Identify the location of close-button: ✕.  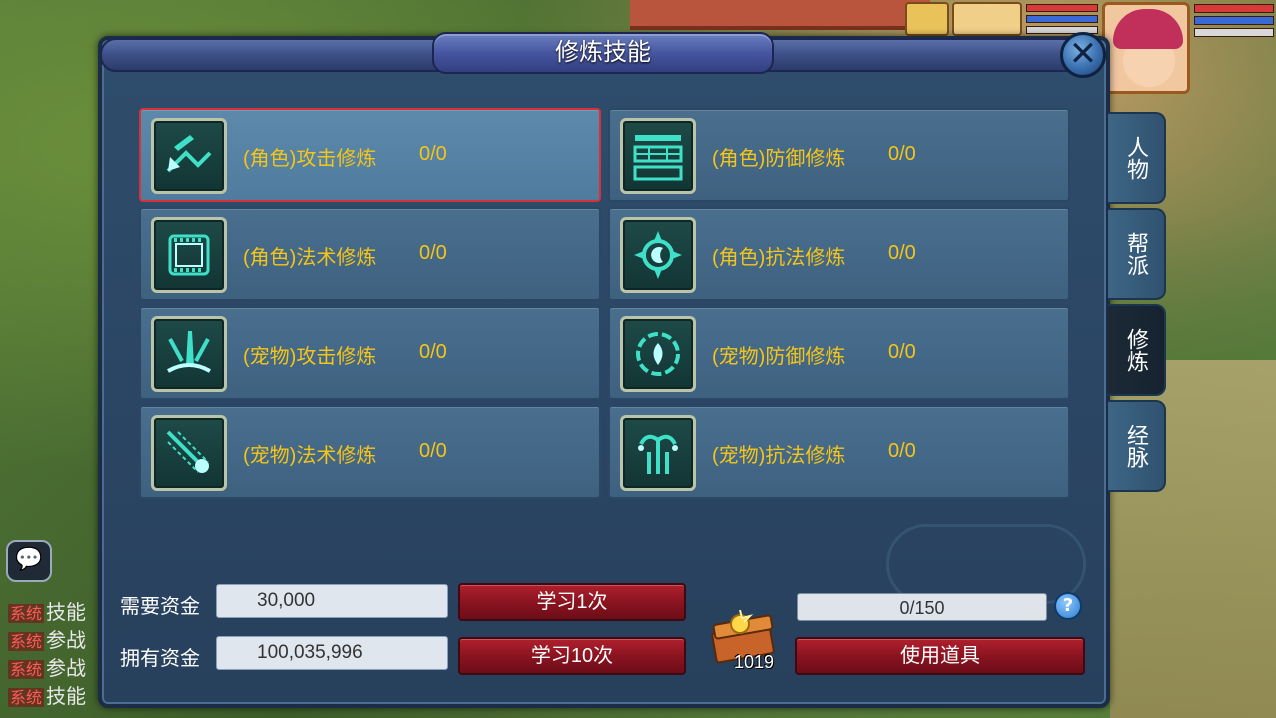
(1083, 55).